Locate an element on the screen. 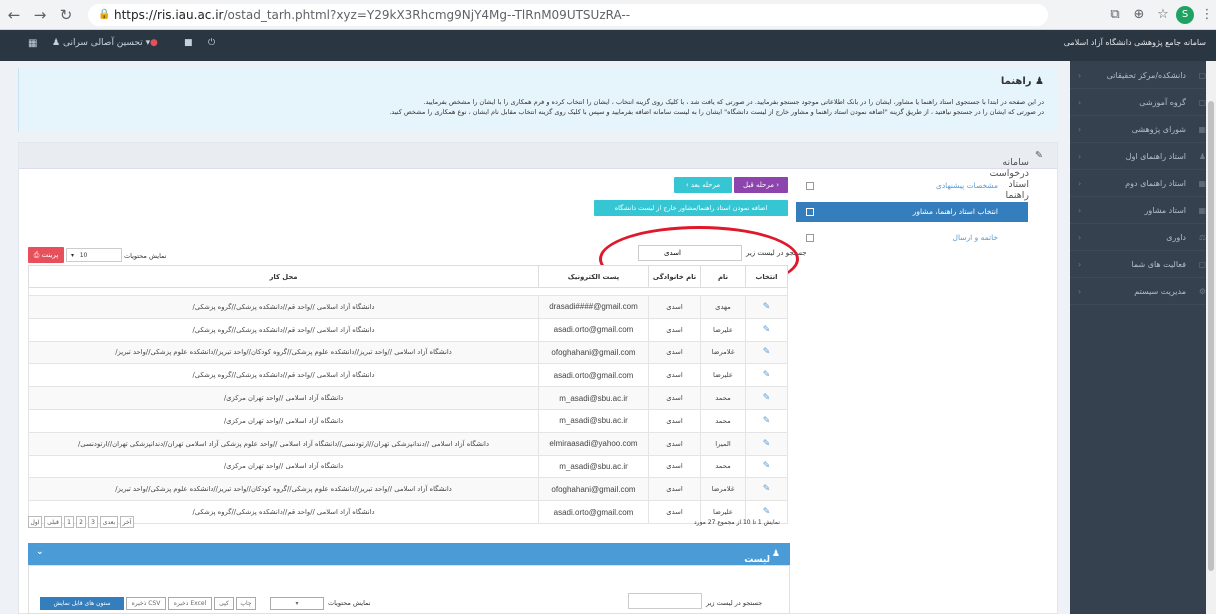 The image size is (1216, 614). page-prev: قبلی is located at coordinates (53, 522).